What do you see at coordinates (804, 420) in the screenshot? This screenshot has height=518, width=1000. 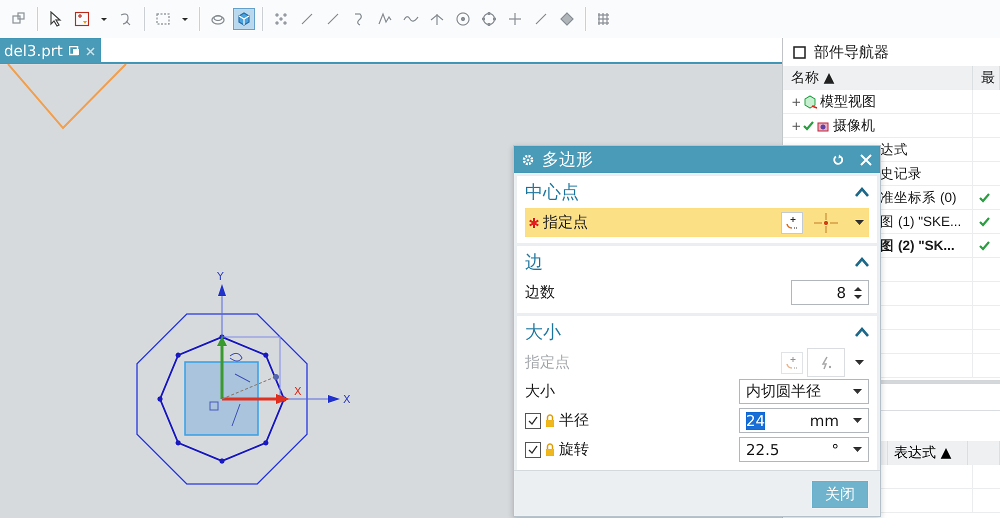 I see `value-field: 24 mm` at bounding box center [804, 420].